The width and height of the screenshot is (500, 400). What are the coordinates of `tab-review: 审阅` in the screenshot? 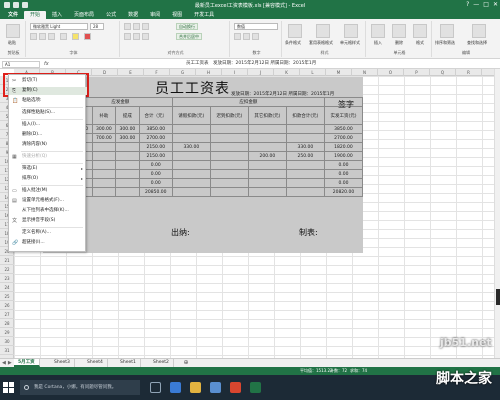 It's located at (155, 15).